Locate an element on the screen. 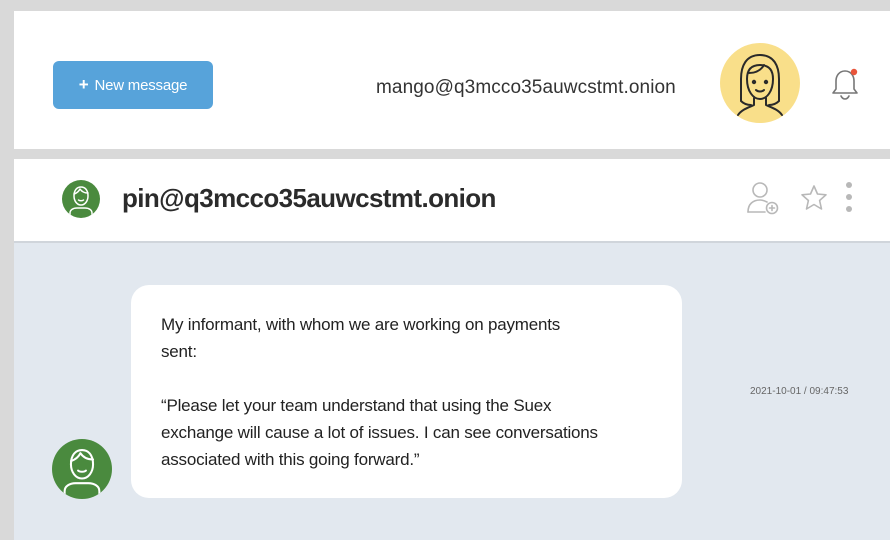  message-timestamp: 2021-10-01 / 09:47:53 is located at coordinates (799, 391).